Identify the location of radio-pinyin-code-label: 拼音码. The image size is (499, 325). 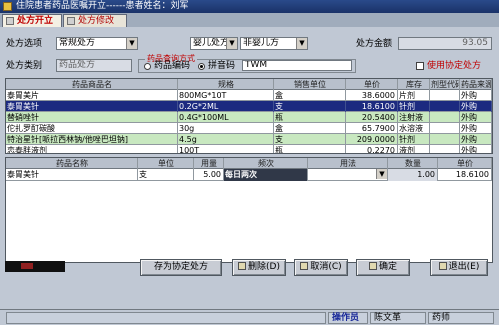
(222, 66).